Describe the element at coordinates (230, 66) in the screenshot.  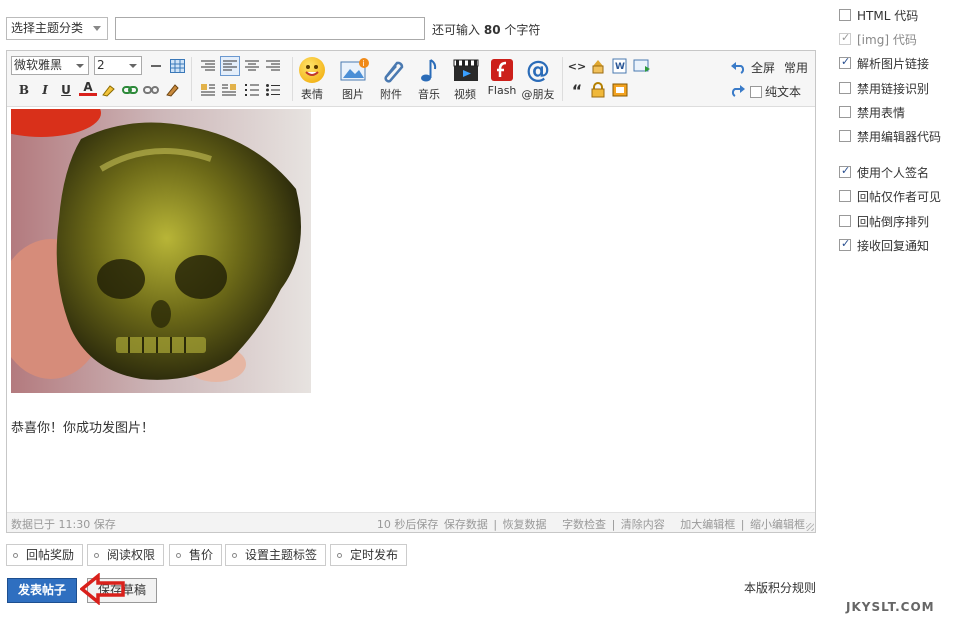
I see `align-left-icon` at that location.